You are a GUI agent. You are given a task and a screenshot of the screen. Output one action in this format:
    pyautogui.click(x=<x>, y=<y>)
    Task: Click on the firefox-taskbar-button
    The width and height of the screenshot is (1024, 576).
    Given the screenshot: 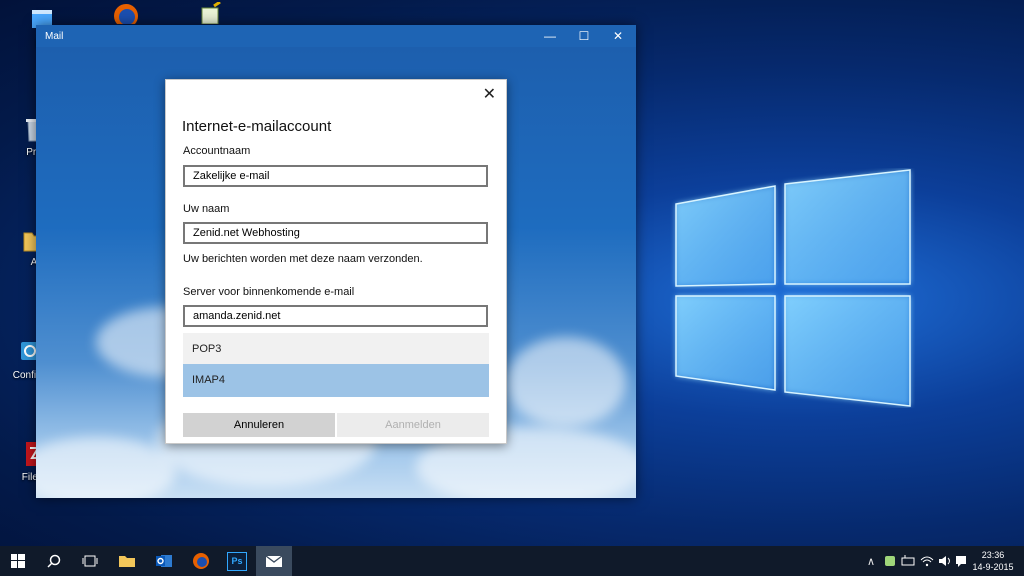 What is the action you would take?
    pyautogui.click(x=201, y=561)
    